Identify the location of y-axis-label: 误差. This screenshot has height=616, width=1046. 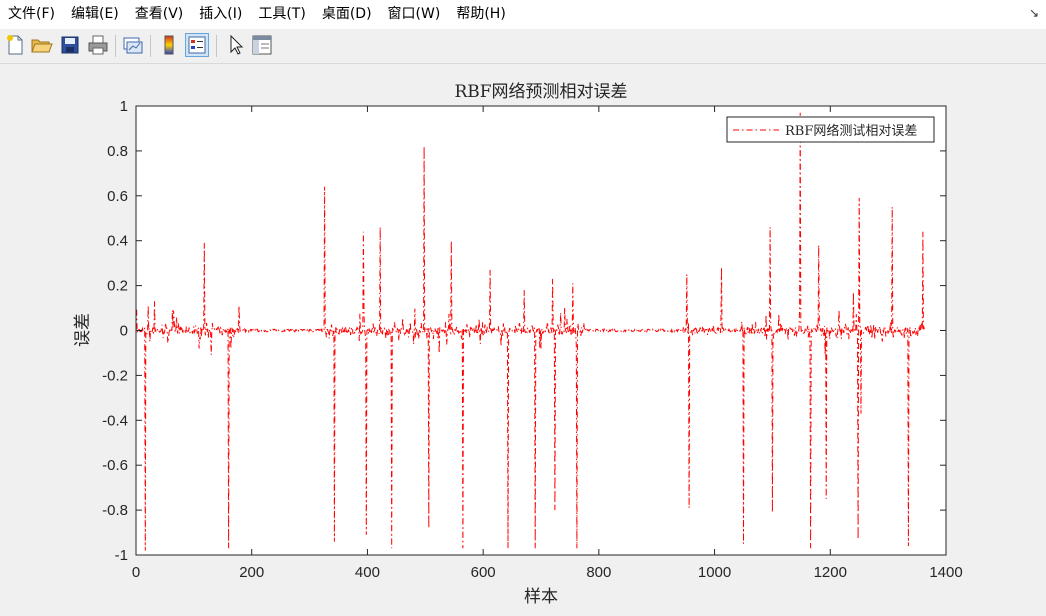
(83, 330).